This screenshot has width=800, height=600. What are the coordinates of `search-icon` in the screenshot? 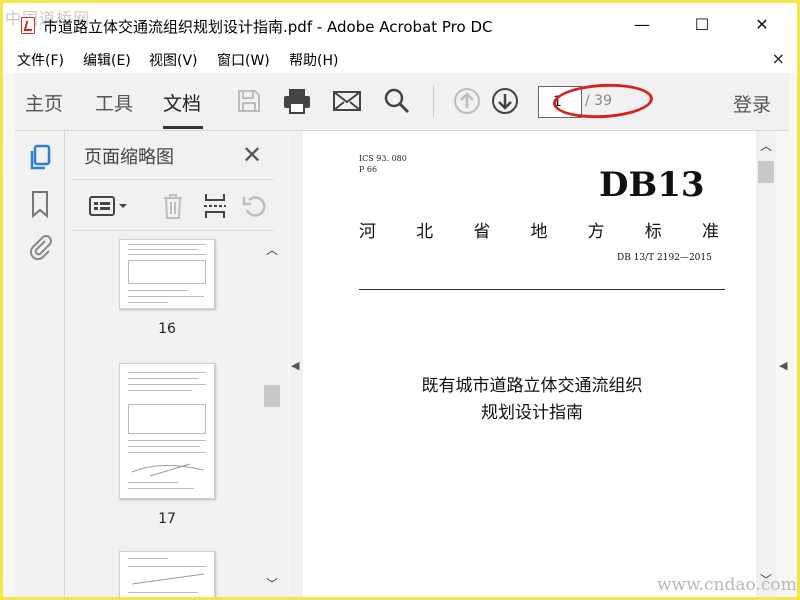 It's located at (397, 101).